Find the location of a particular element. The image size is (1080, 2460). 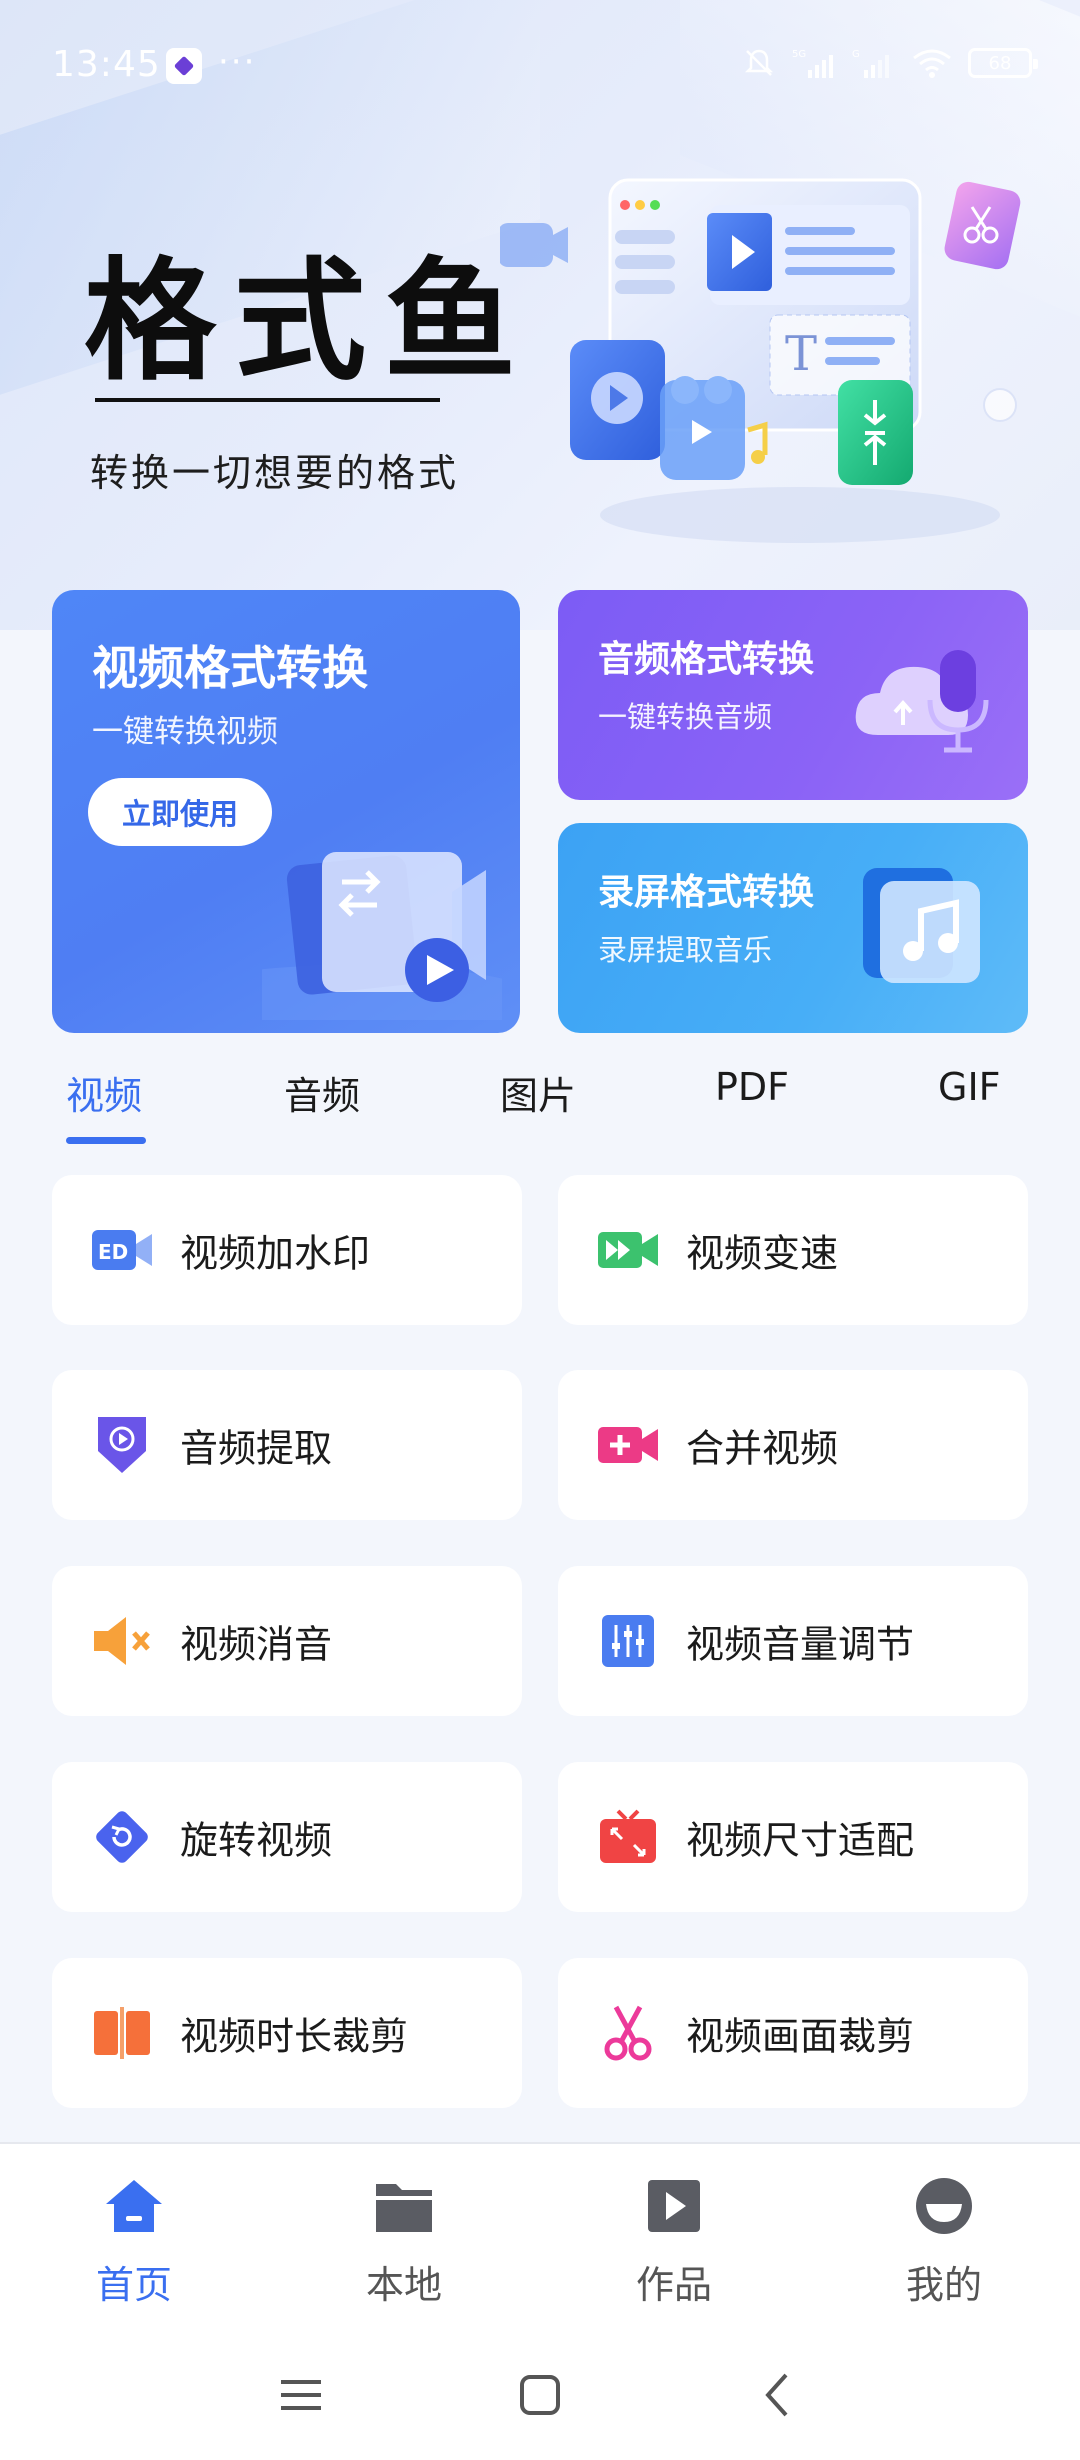

category-tabs: 视频 音频 图片 PDF GIF is located at coordinates (540, 1100).